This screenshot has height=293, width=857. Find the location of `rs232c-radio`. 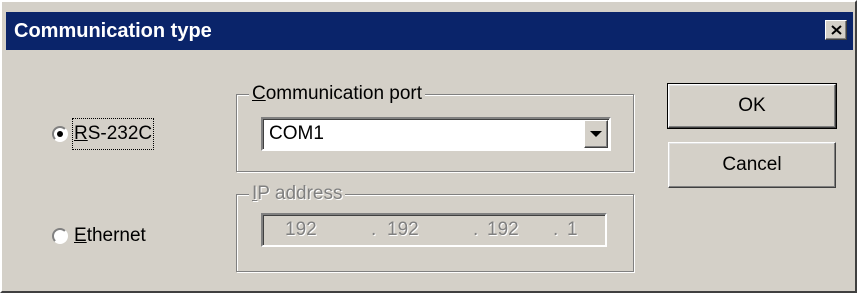

rs232c-radio is located at coordinates (60, 134).